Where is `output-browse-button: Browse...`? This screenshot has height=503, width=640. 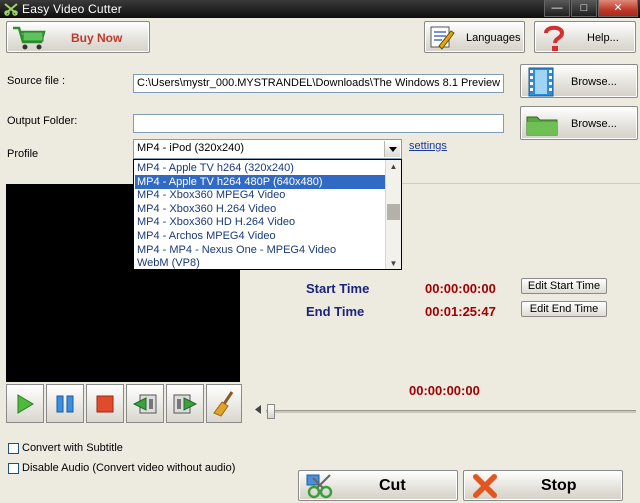
output-browse-button: Browse... is located at coordinates (579, 123).